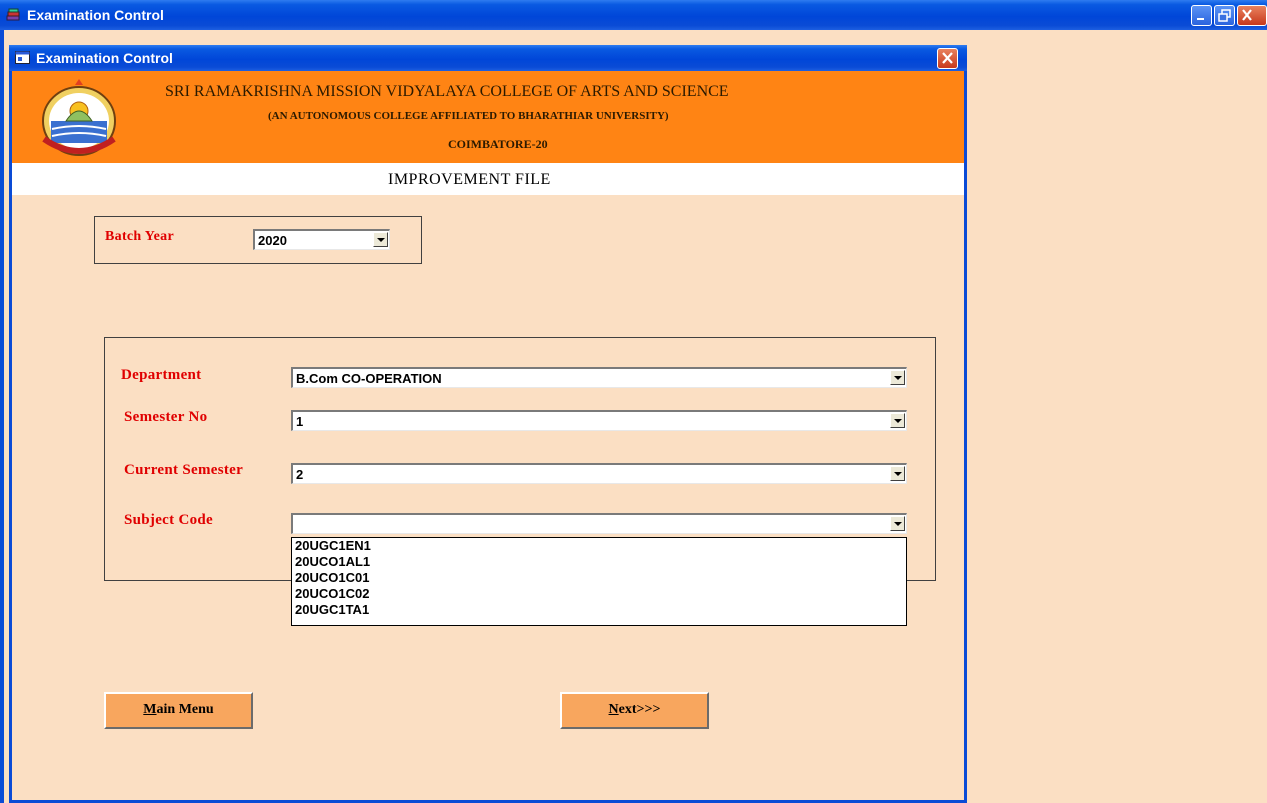 The image size is (1267, 803). I want to click on dropdown-option: 20UGC1TA1, so click(599, 610).